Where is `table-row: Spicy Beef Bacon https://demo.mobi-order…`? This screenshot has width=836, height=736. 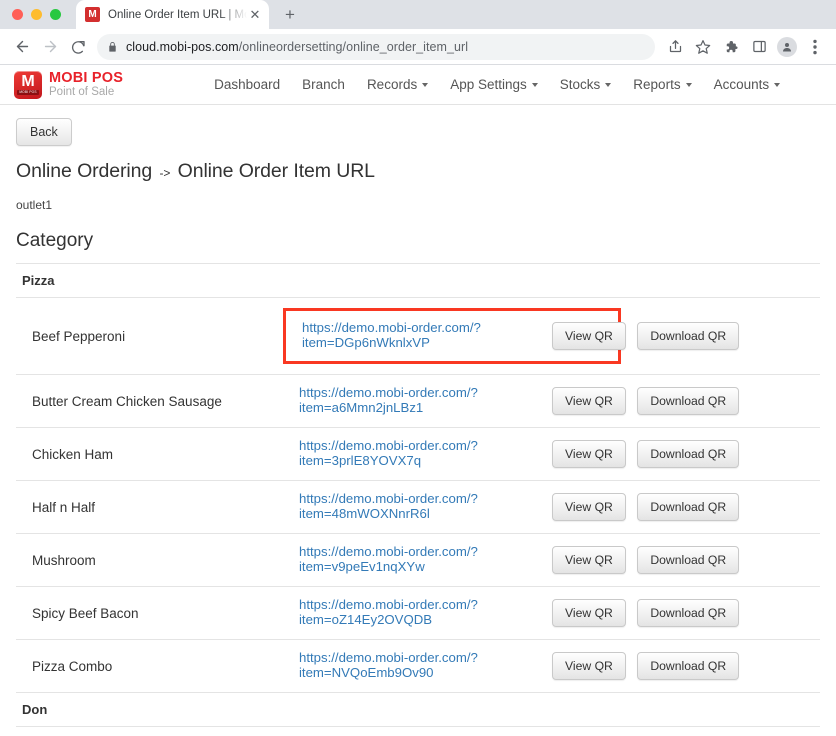 table-row: Spicy Beef Bacon https://demo.mobi-order… is located at coordinates (418, 613).